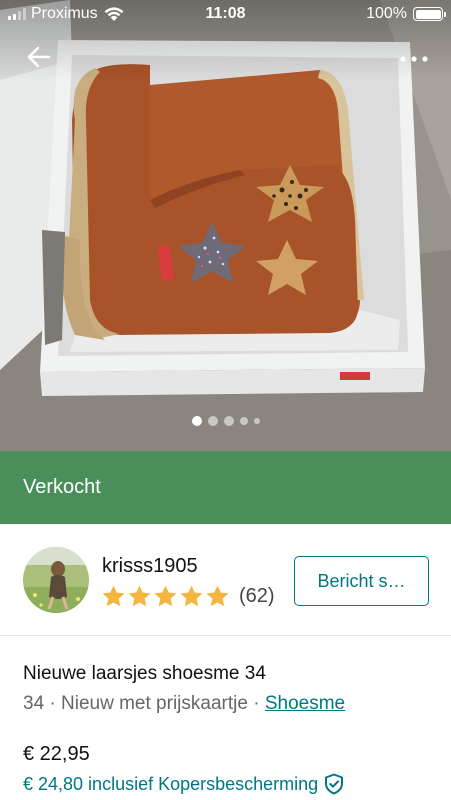  I want to click on arrow-left-icon, so click(39, 57).